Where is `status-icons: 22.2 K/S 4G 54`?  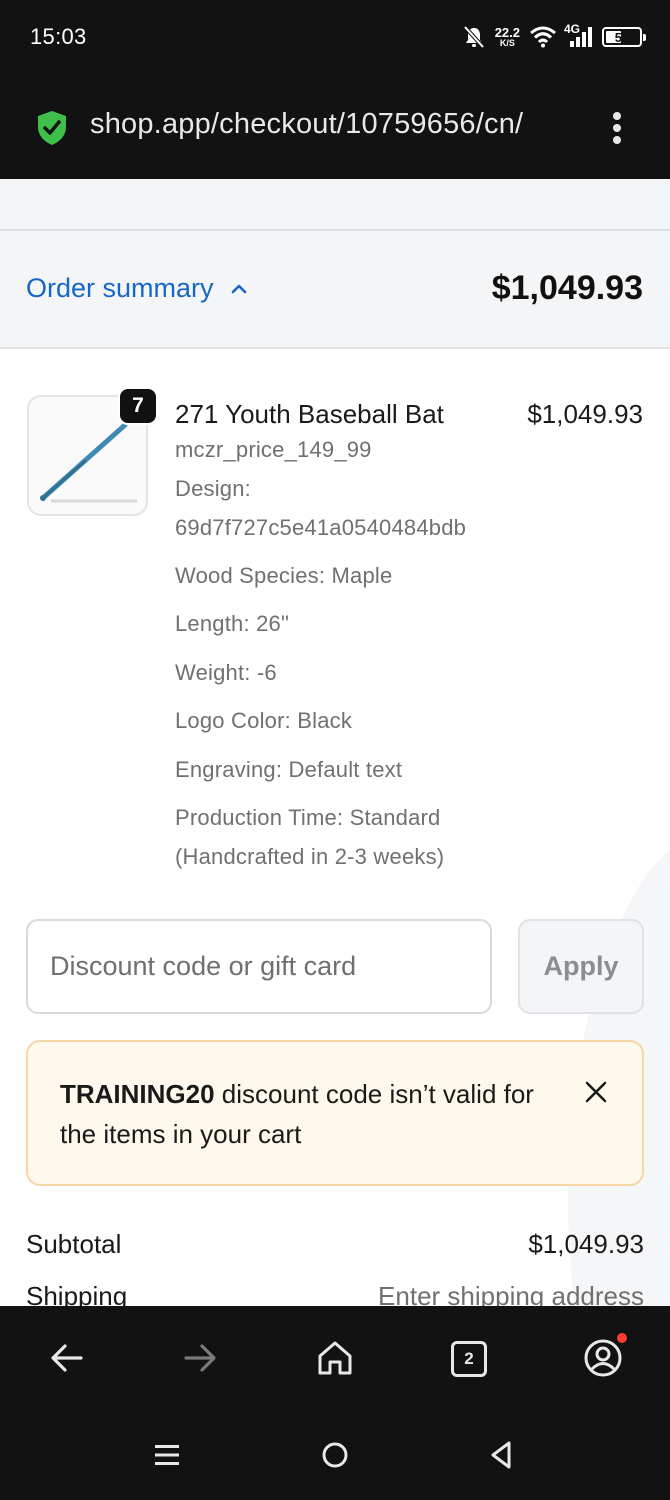
status-icons: 22.2 K/S 4G 54 is located at coordinates (554, 37).